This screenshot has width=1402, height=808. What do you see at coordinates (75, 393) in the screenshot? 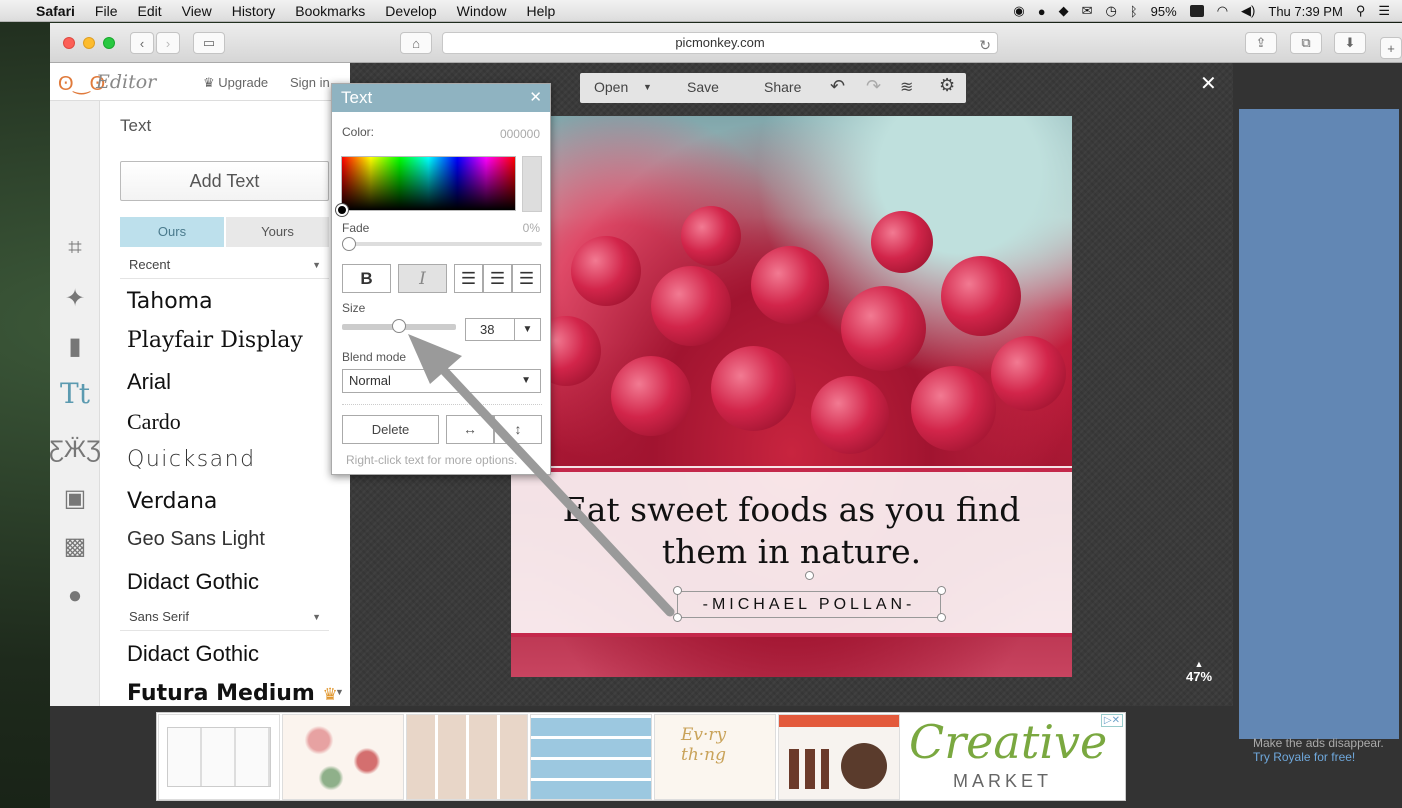
I see `text-tool-icon: Tt` at bounding box center [75, 393].